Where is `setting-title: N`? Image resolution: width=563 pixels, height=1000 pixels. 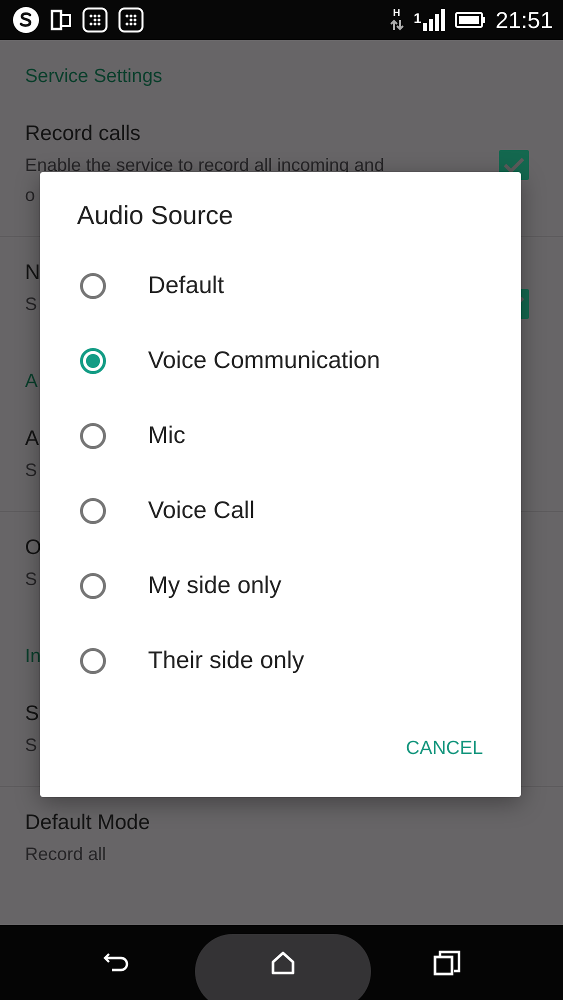 setting-title: N is located at coordinates (32, 273).